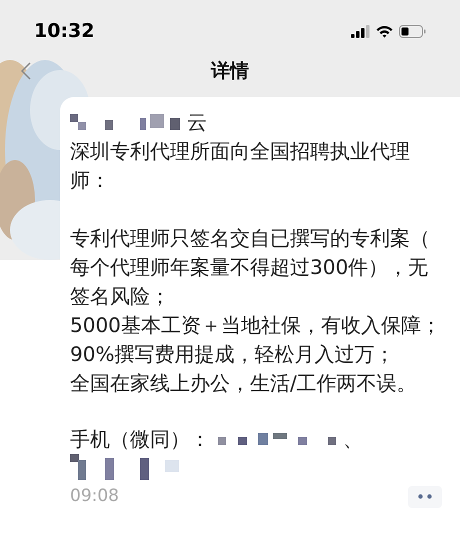 This screenshot has width=460, height=540. I want to click on post-text-line: 5000基本工资＋当地社保，有收入保障；, so click(255, 325).